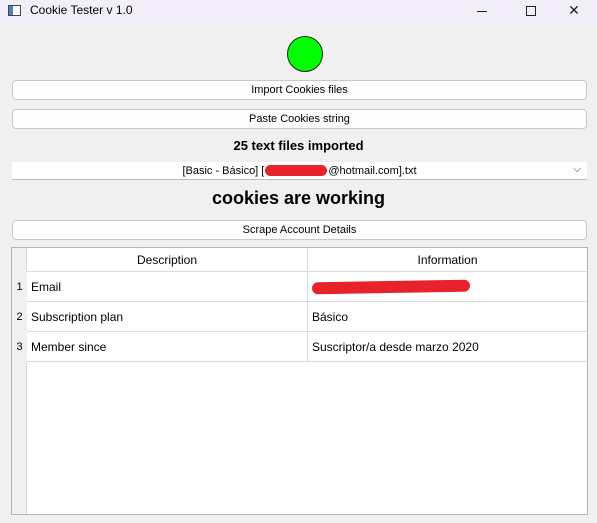 This screenshot has height=523, width=597. Describe the element at coordinates (299, 119) in the screenshot. I see `paste-cookies-button: Paste Cookies string` at that location.